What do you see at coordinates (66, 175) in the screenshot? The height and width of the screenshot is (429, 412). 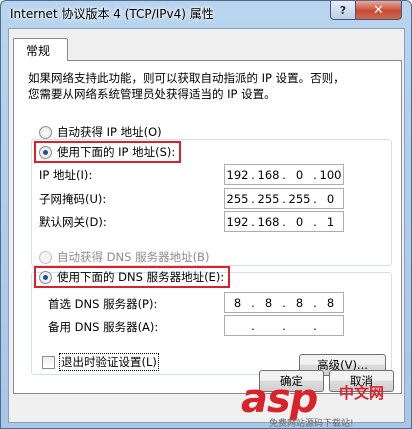 I see `ip-address-label: IP 地址(I):` at bounding box center [66, 175].